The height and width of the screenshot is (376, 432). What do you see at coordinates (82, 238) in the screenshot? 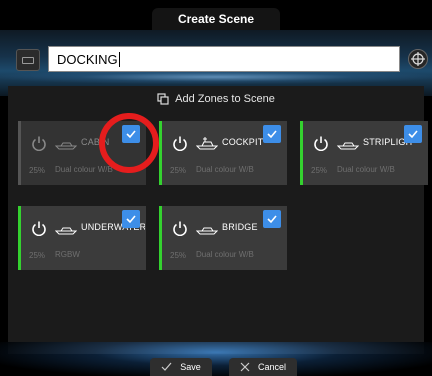
I see `zone-card-underwater: UNDERWATER 25% RGBW` at bounding box center [82, 238].